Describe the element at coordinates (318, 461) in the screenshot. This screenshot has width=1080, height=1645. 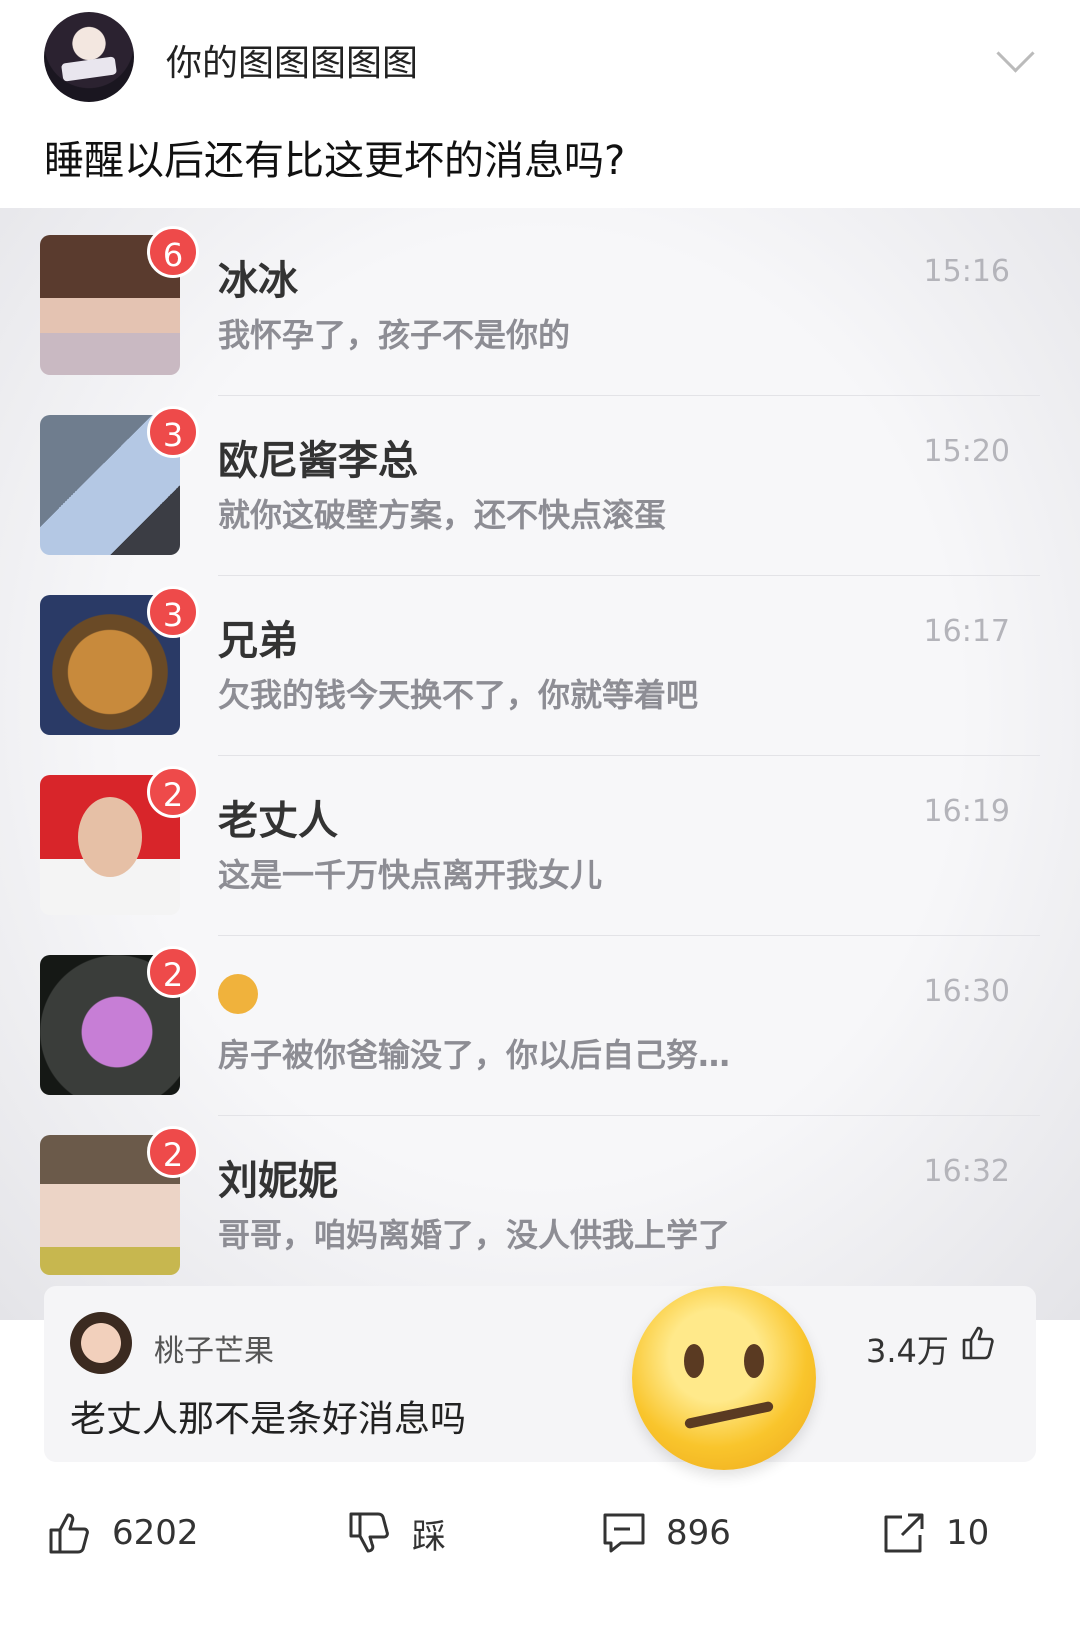
I see `contact-name: 欧尼酱李总` at that location.